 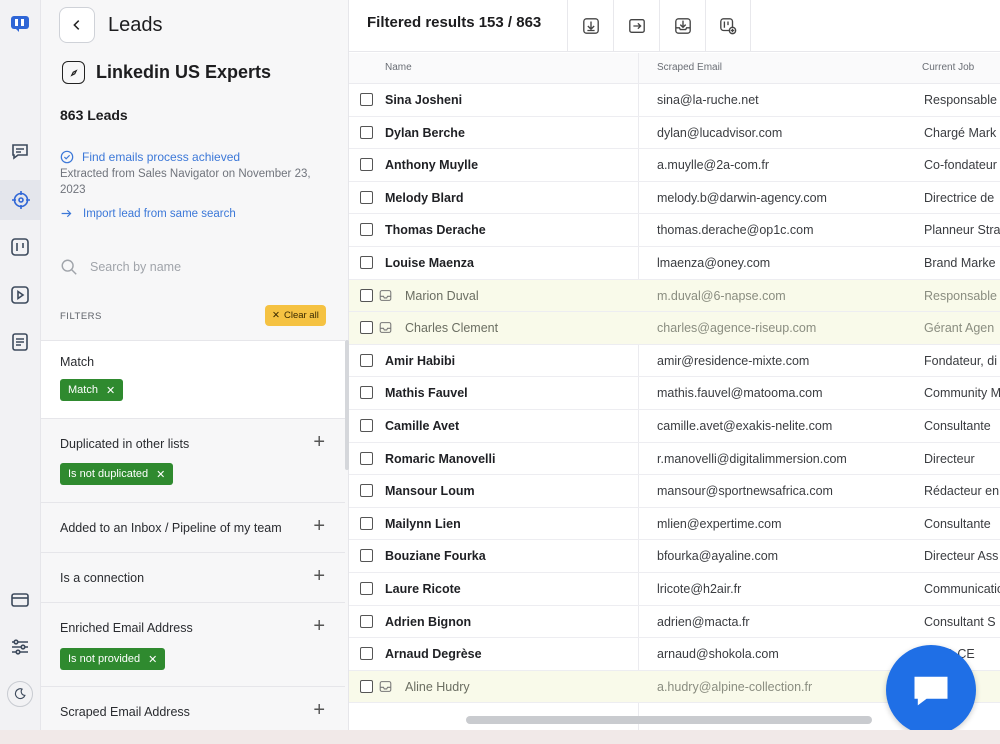 What do you see at coordinates (430, 491) in the screenshot?
I see `lead-name: Mansour Loum` at bounding box center [430, 491].